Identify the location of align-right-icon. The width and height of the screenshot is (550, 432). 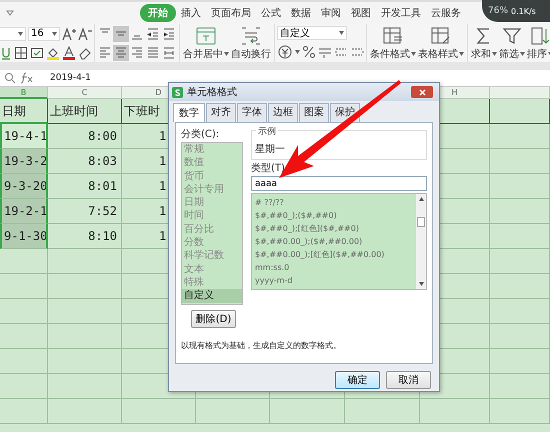
(137, 52).